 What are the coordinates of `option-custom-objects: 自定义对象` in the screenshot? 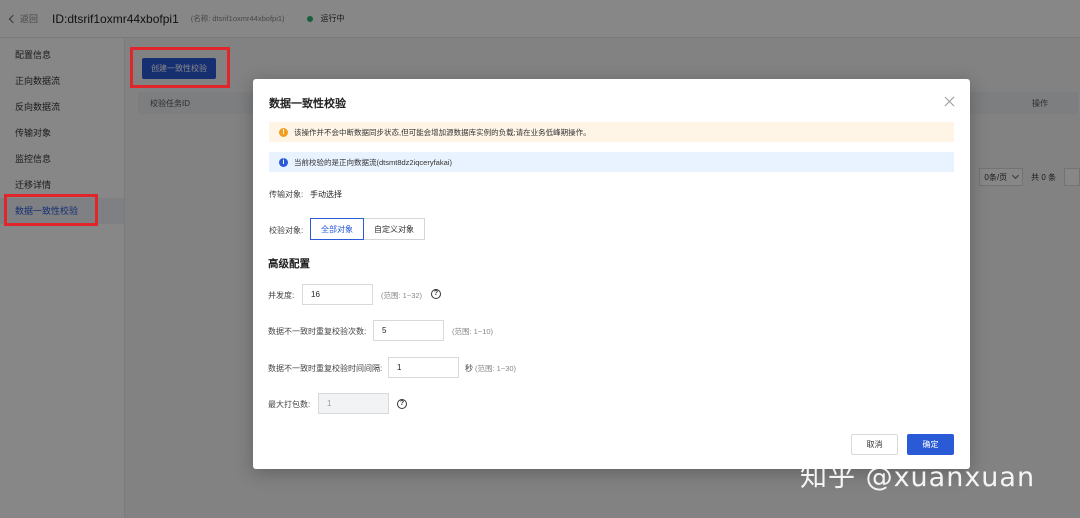 It's located at (394, 229).